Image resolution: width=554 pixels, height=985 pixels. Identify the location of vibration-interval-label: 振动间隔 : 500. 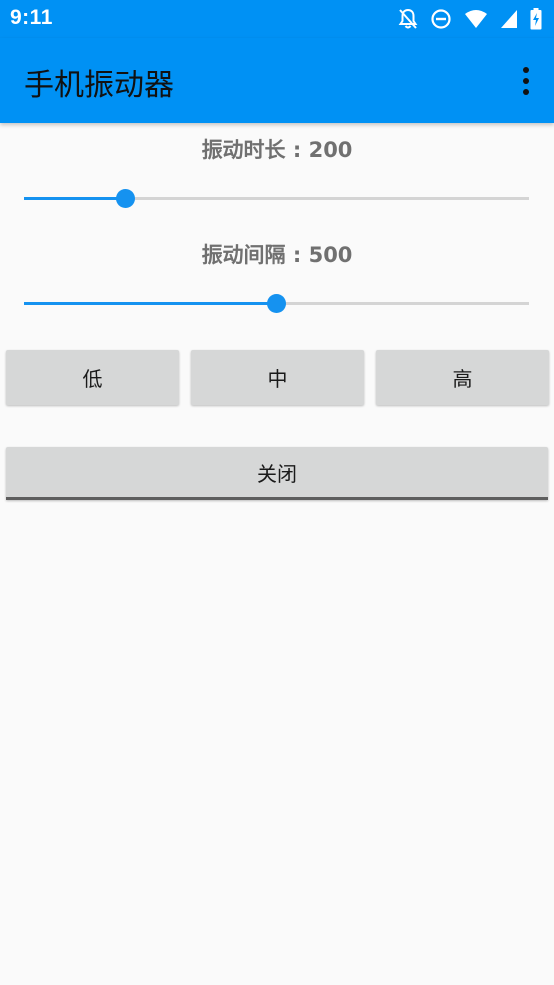
(277, 255).